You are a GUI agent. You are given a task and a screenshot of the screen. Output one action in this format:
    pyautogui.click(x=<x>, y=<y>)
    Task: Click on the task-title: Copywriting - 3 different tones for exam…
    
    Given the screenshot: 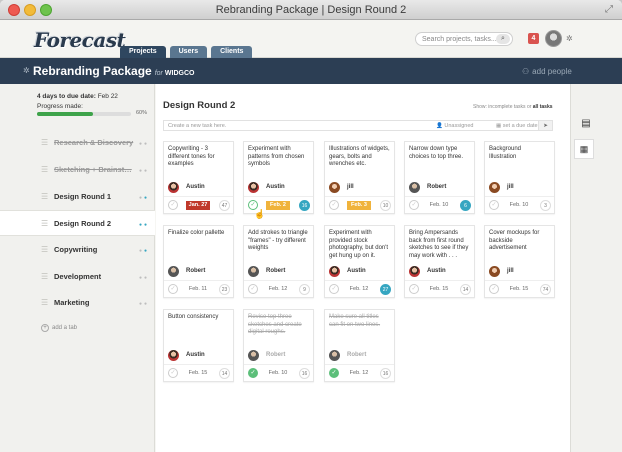 What is the action you would take?
    pyautogui.click(x=198, y=157)
    